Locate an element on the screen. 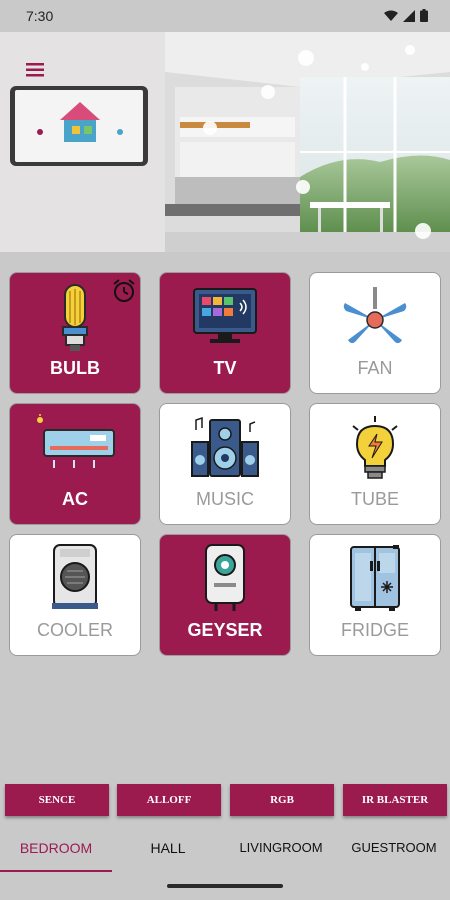 Image resolution: width=450 pixels, height=900 pixels. device-tile-ac: AC is located at coordinates (75, 464).